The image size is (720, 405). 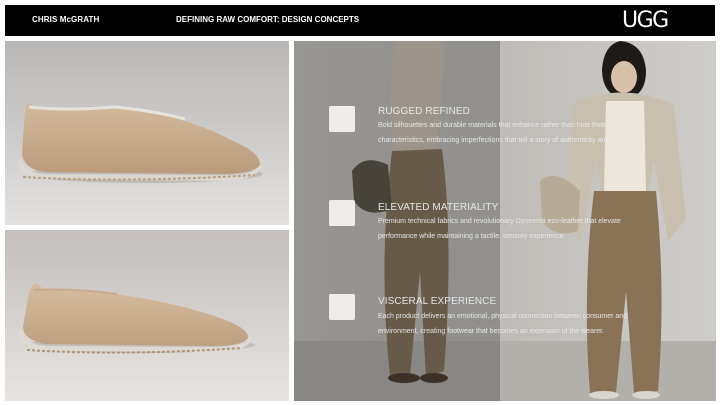 I want to click on concept-title-elevated-materiality: ELEVATED MATERIALITY, so click(x=438, y=207).